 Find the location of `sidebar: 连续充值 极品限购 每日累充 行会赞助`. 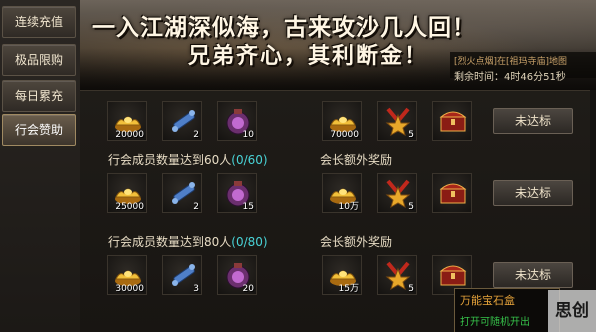

sidebar: 连续充值 极品限购 每日累充 行会赞助 is located at coordinates (40, 166).